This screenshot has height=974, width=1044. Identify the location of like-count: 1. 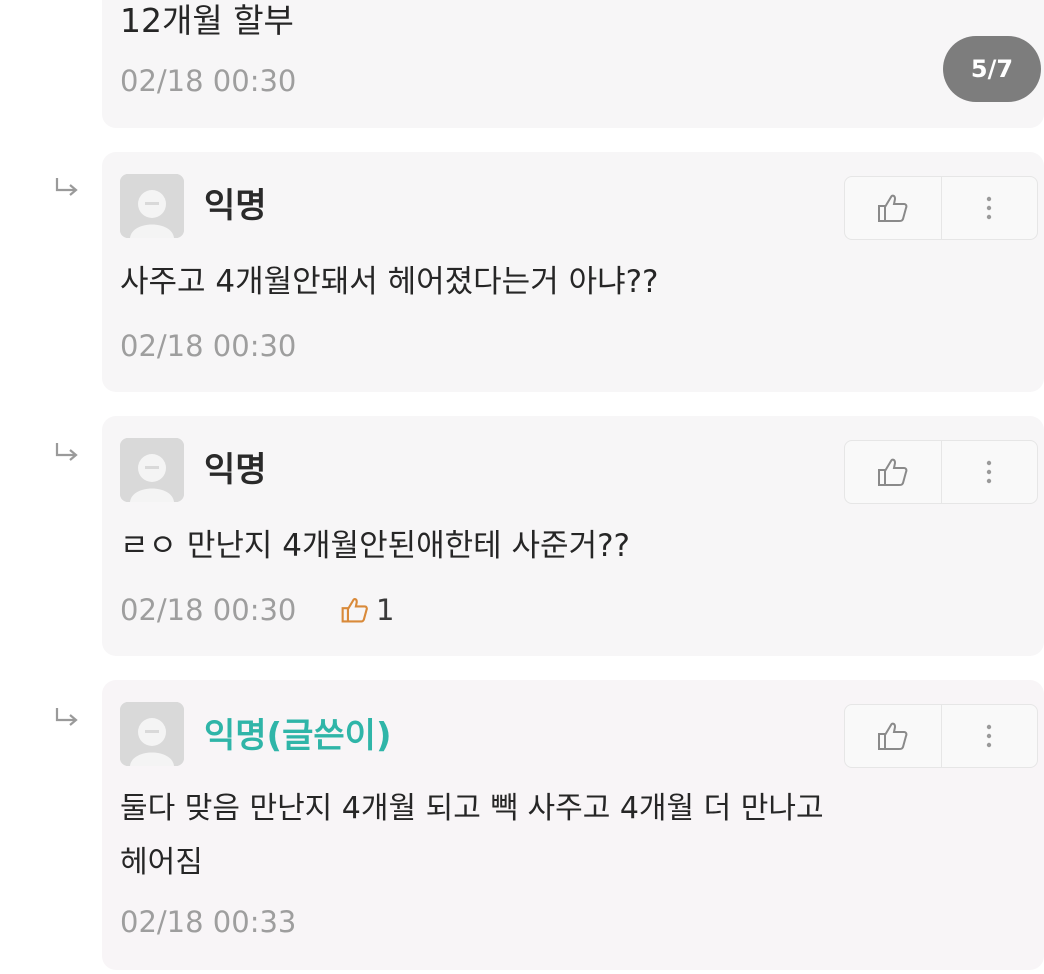
(385, 610).